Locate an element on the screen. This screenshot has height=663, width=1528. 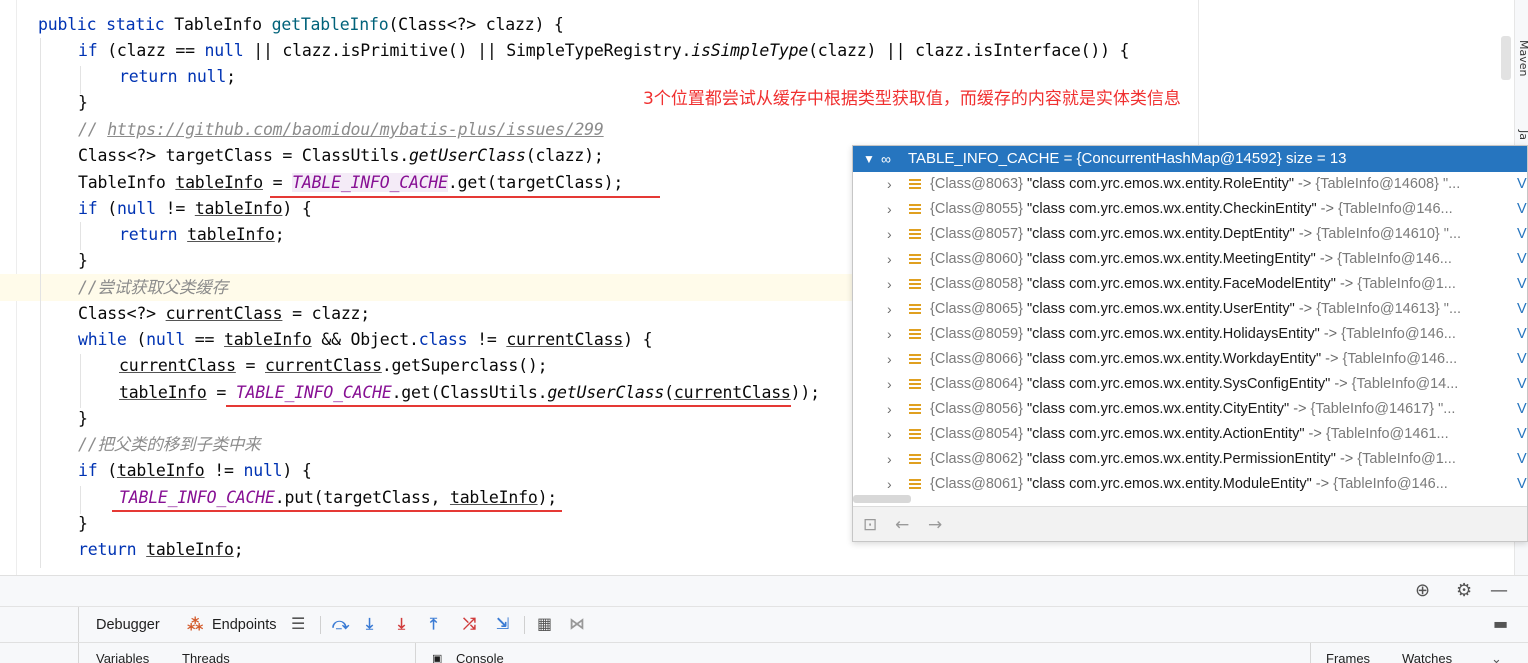
tab-variables: Variables is located at coordinates (122, 657).